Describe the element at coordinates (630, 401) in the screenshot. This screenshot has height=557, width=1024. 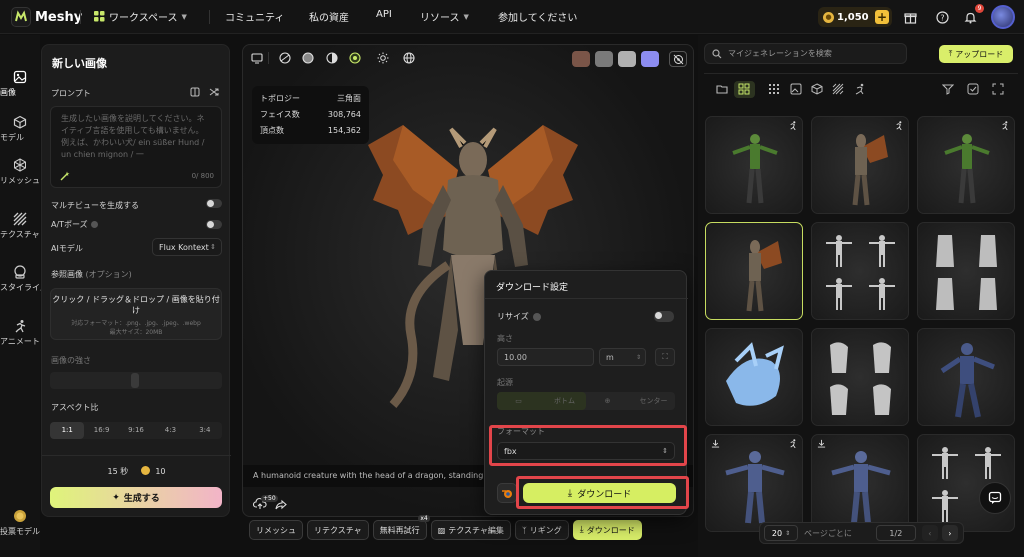
I see `origin-option-center: ⊕ センター` at that location.